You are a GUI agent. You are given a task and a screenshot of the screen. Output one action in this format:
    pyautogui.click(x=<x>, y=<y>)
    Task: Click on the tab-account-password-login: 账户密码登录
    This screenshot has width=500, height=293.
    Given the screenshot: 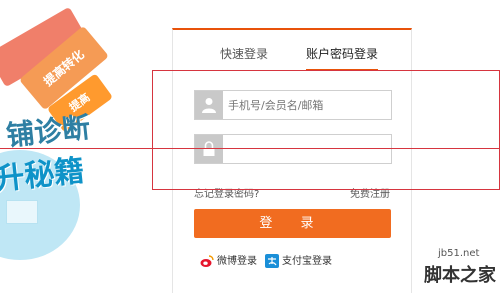 What is the action you would take?
    pyautogui.click(x=342, y=58)
    